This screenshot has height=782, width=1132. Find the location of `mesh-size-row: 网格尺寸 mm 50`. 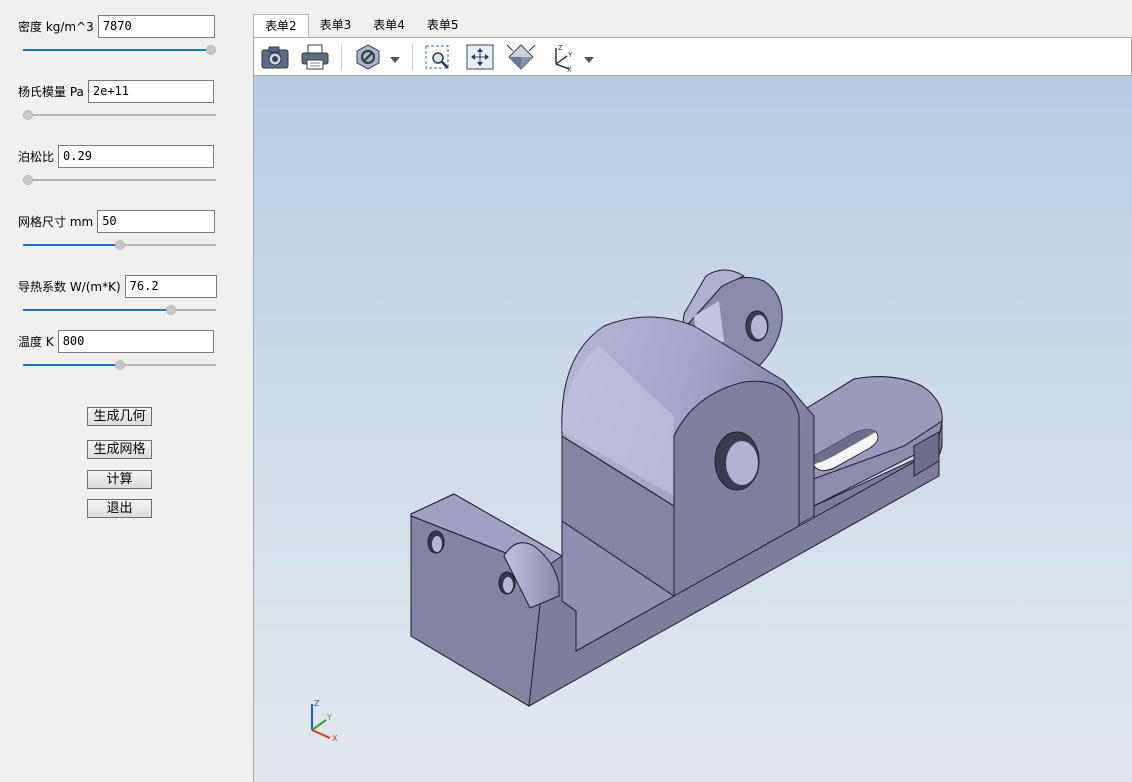

mesh-size-row: 网格尺寸 mm 50 is located at coordinates (117, 221).